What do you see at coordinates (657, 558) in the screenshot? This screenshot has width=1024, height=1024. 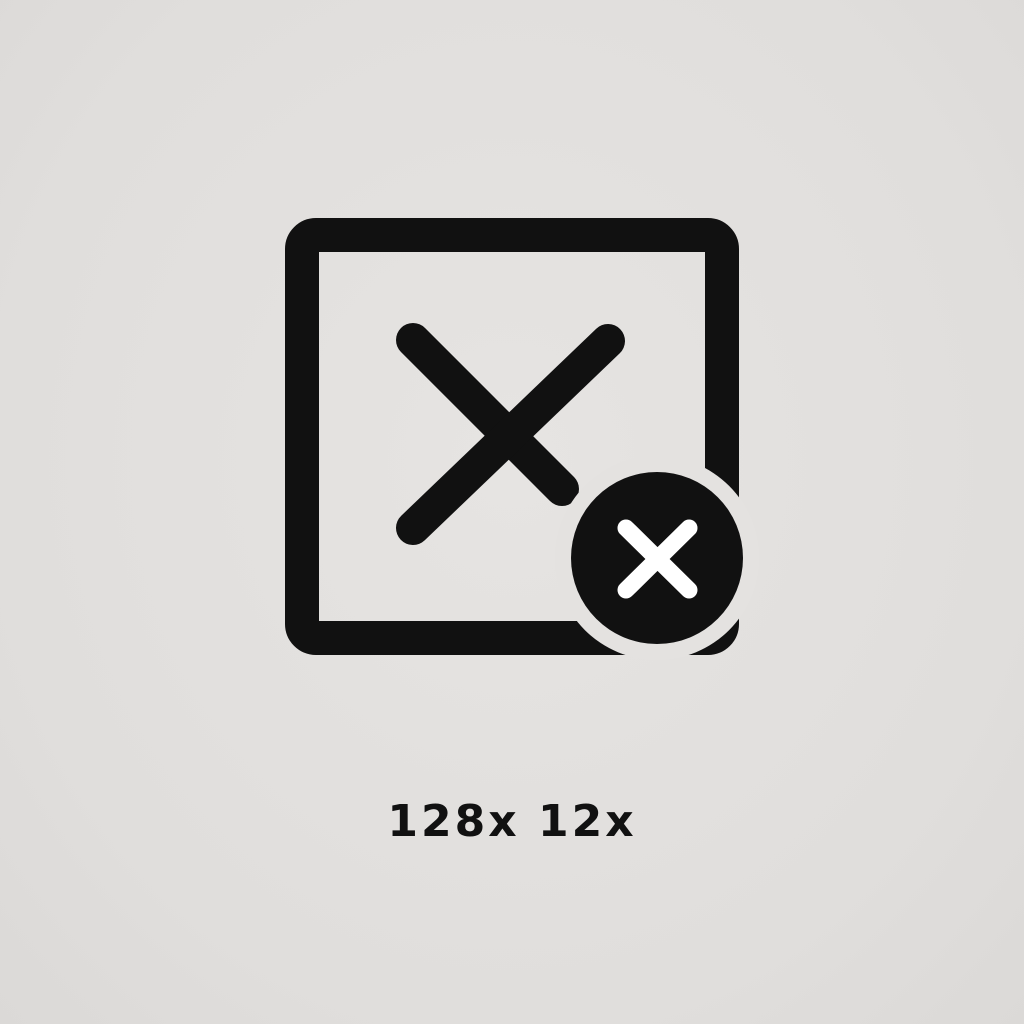 I see `close-circle-icon` at bounding box center [657, 558].